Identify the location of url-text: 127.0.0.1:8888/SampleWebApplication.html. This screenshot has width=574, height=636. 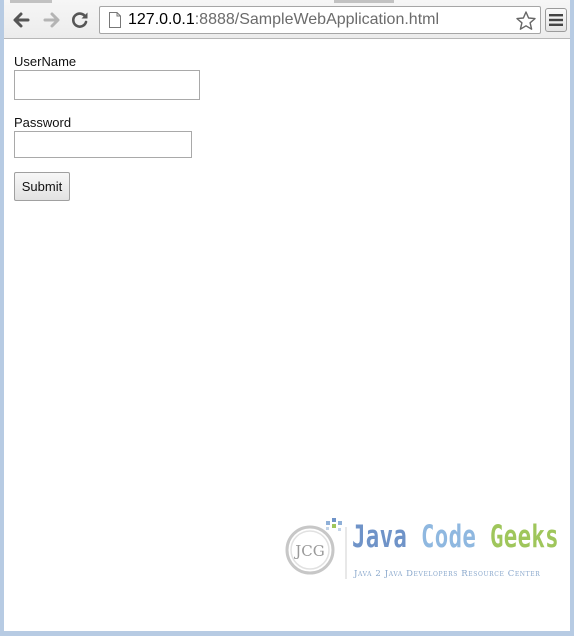
(283, 20).